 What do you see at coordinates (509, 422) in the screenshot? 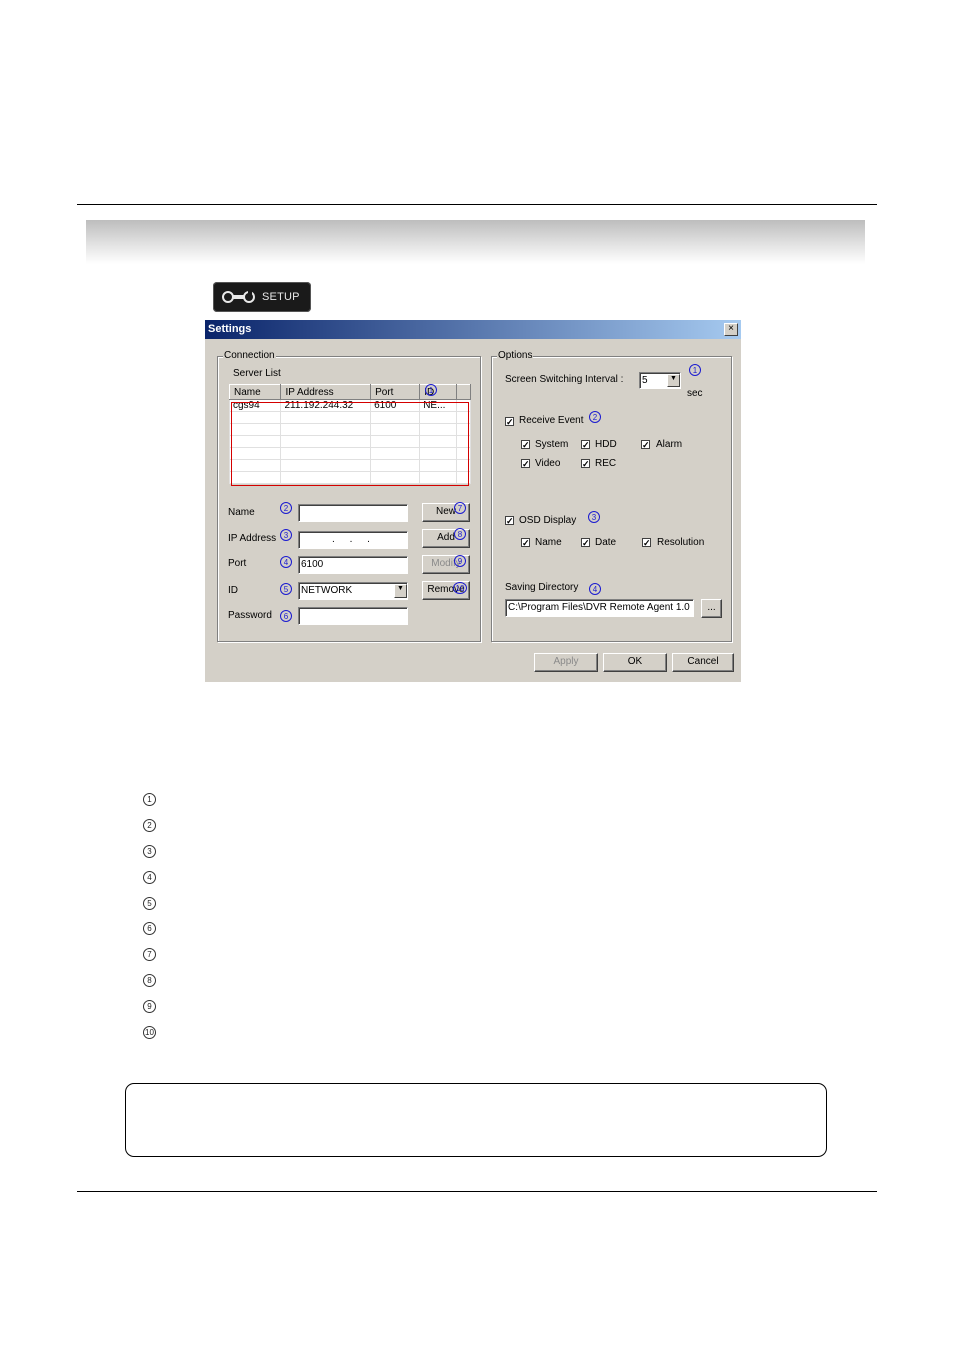
I see `receive-event-checkbox: ✓` at bounding box center [509, 422].